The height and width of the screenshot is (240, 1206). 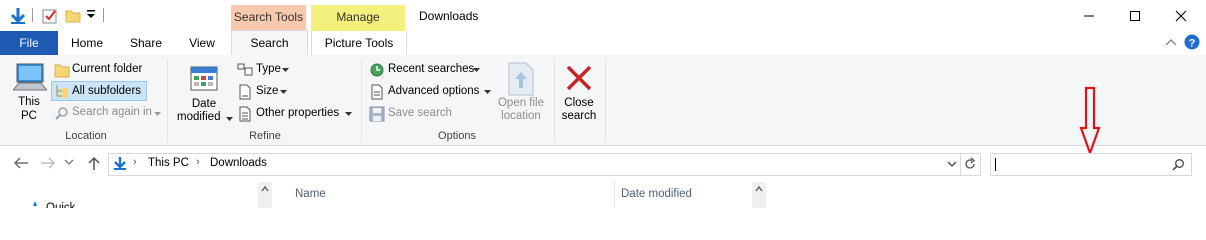 I want to click on back-arrow-icon, so click(x=21, y=163).